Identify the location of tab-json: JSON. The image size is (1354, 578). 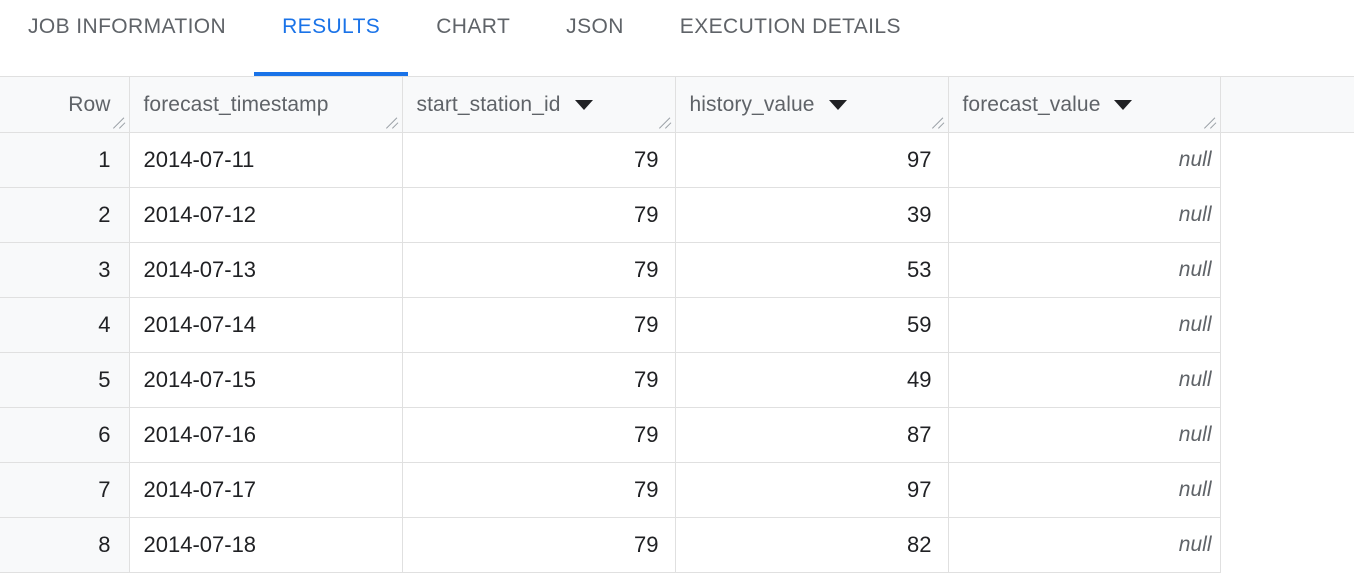
(595, 38).